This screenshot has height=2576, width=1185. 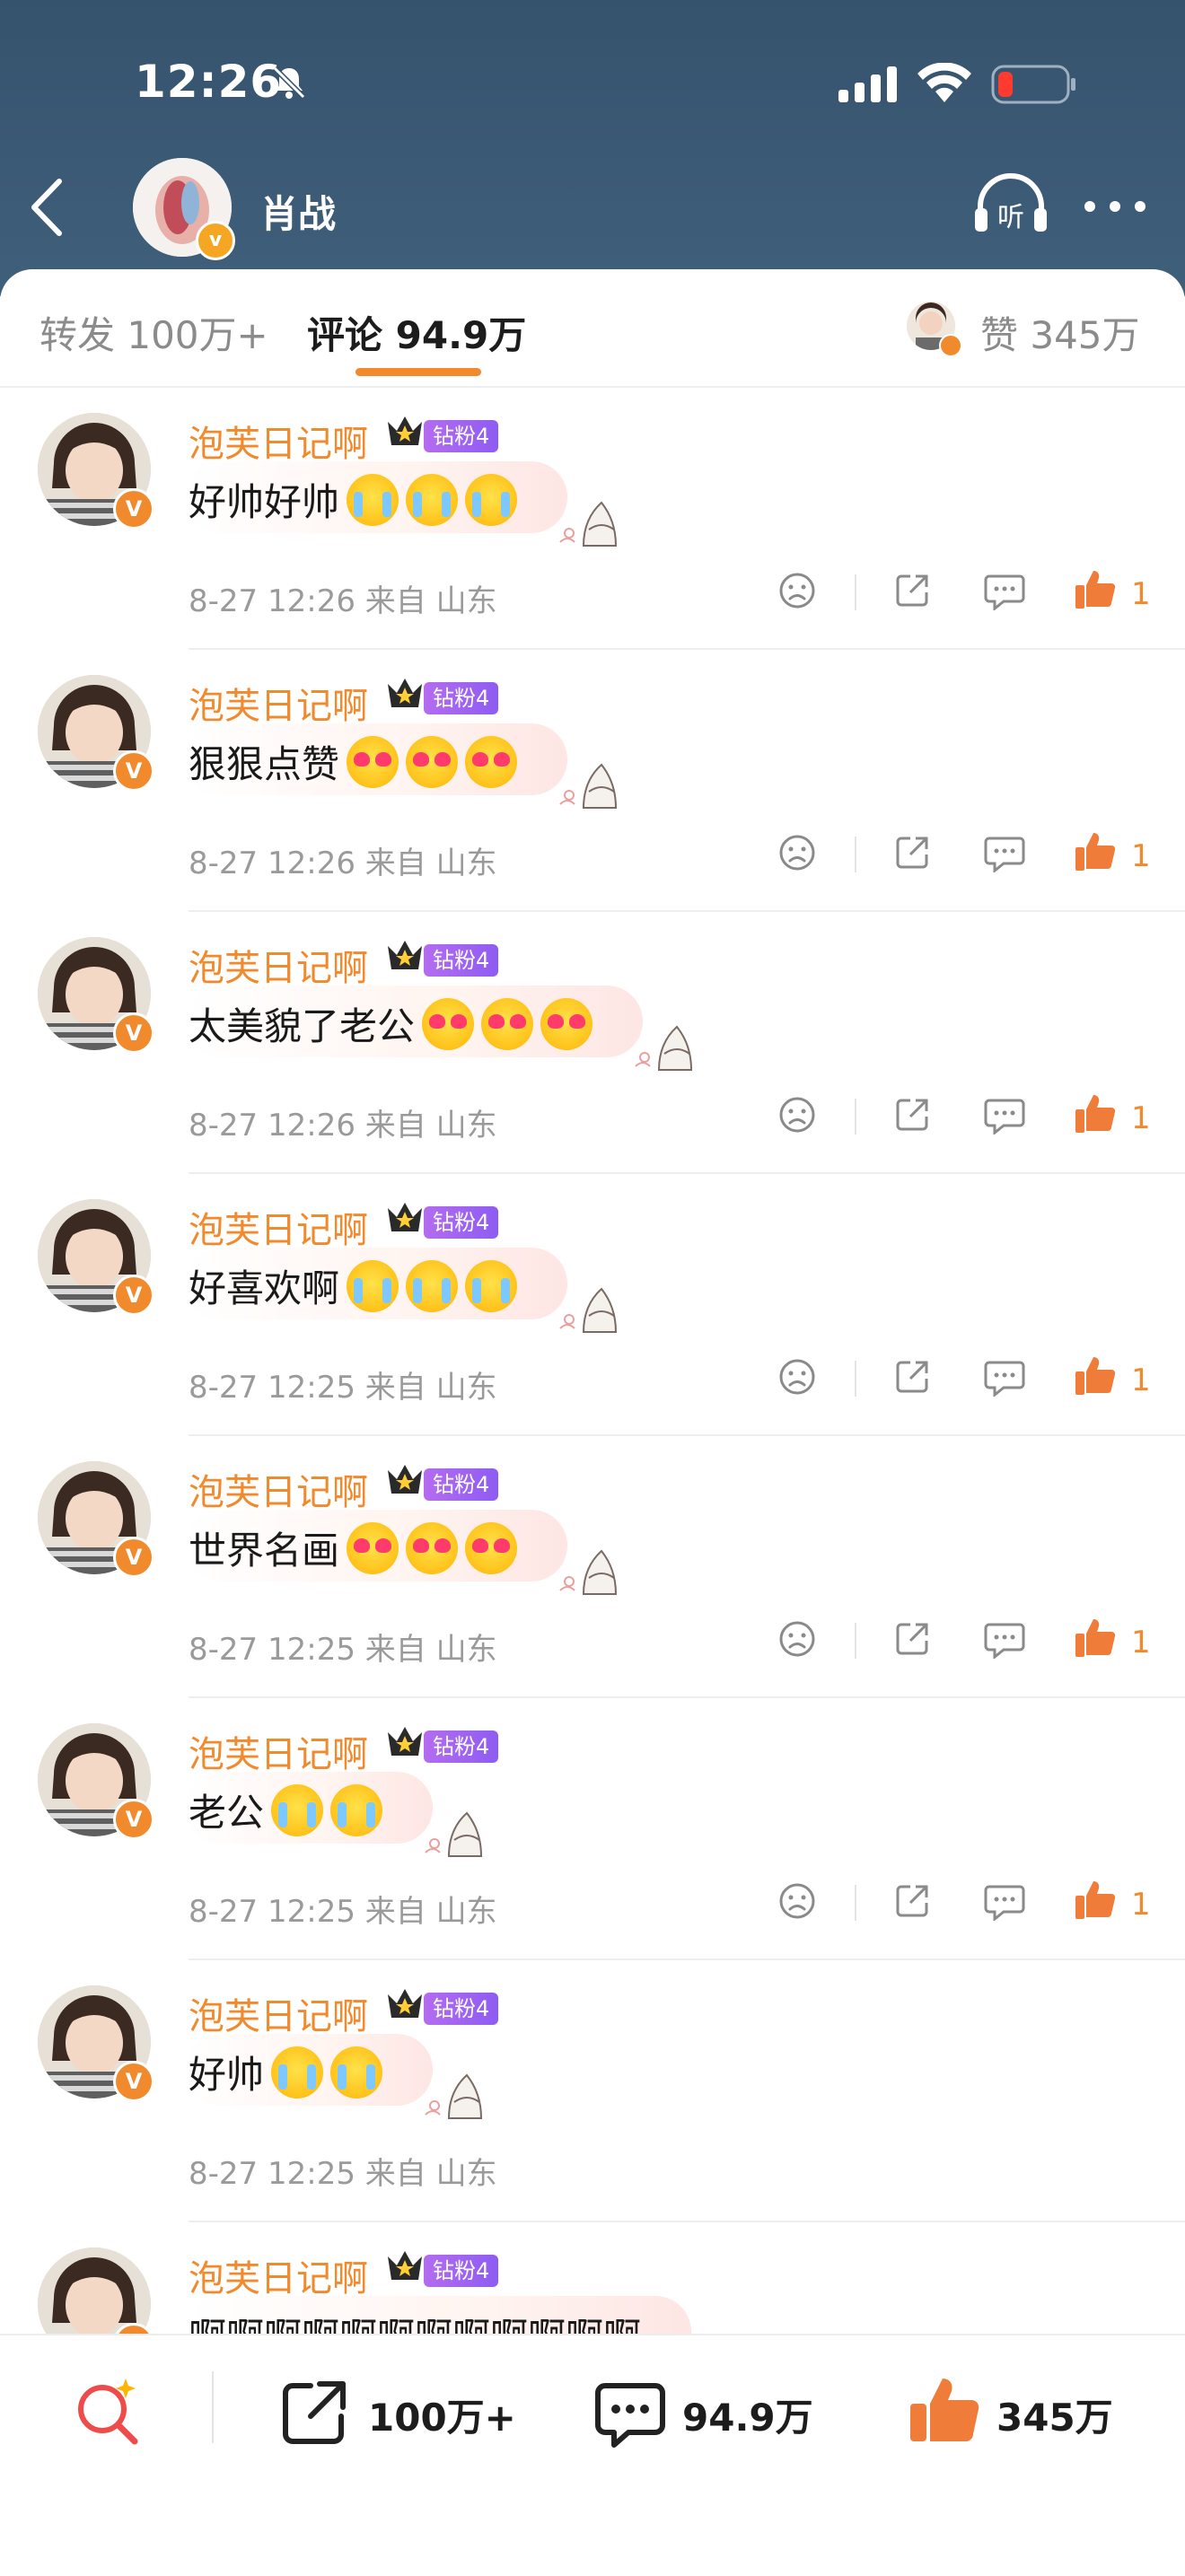 I want to click on signal-icon, so click(x=867, y=84).